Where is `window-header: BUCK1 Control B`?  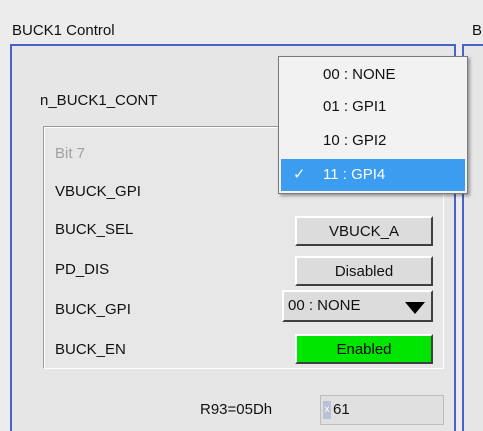
window-header: BUCK1 Control B is located at coordinates (241, 22).